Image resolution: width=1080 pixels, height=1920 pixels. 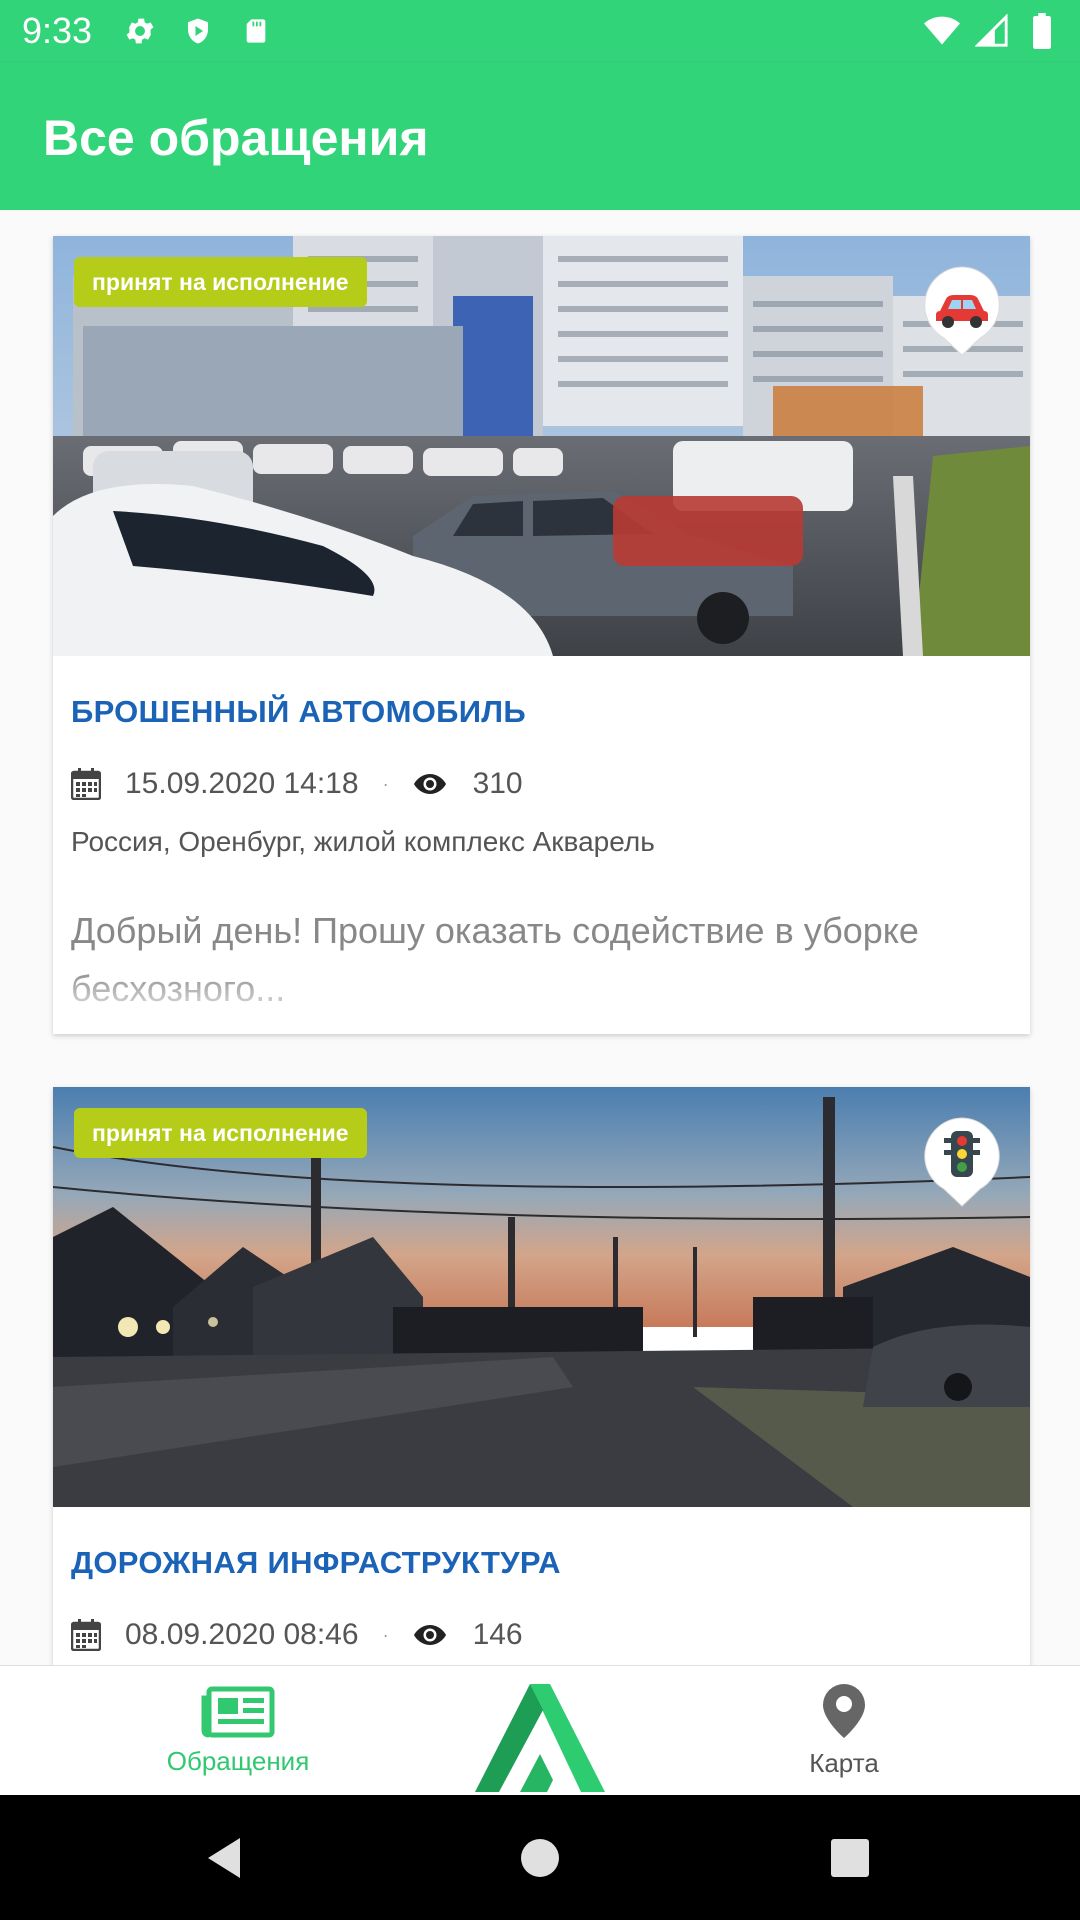 What do you see at coordinates (238, 1712) in the screenshot?
I see `newspaper-icon` at bounding box center [238, 1712].